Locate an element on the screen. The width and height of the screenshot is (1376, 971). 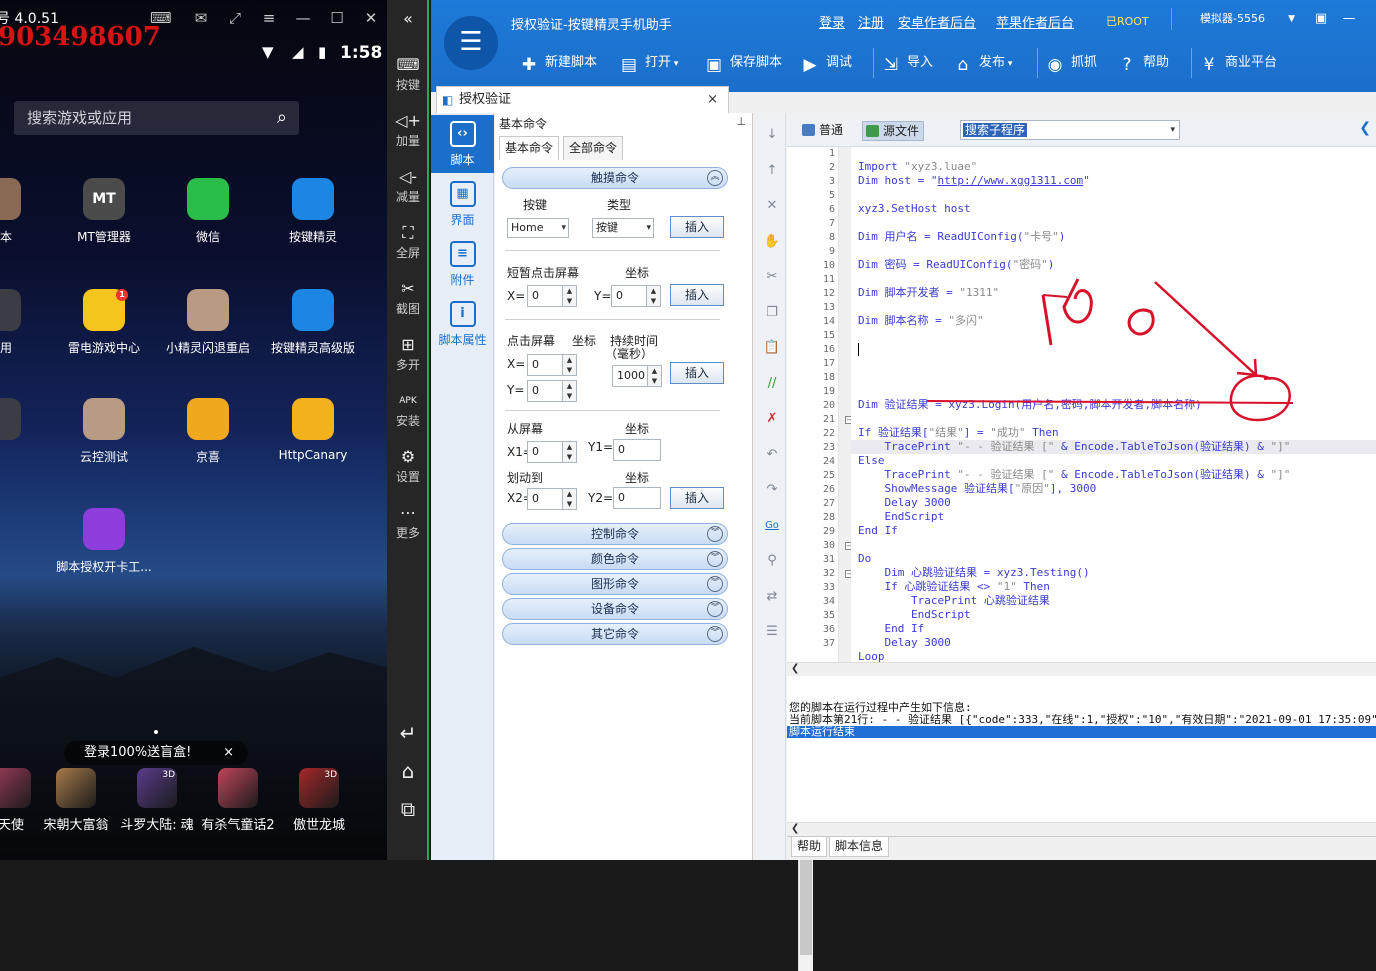
app-item: MT MT管理器 is located at coordinates (104, 211).